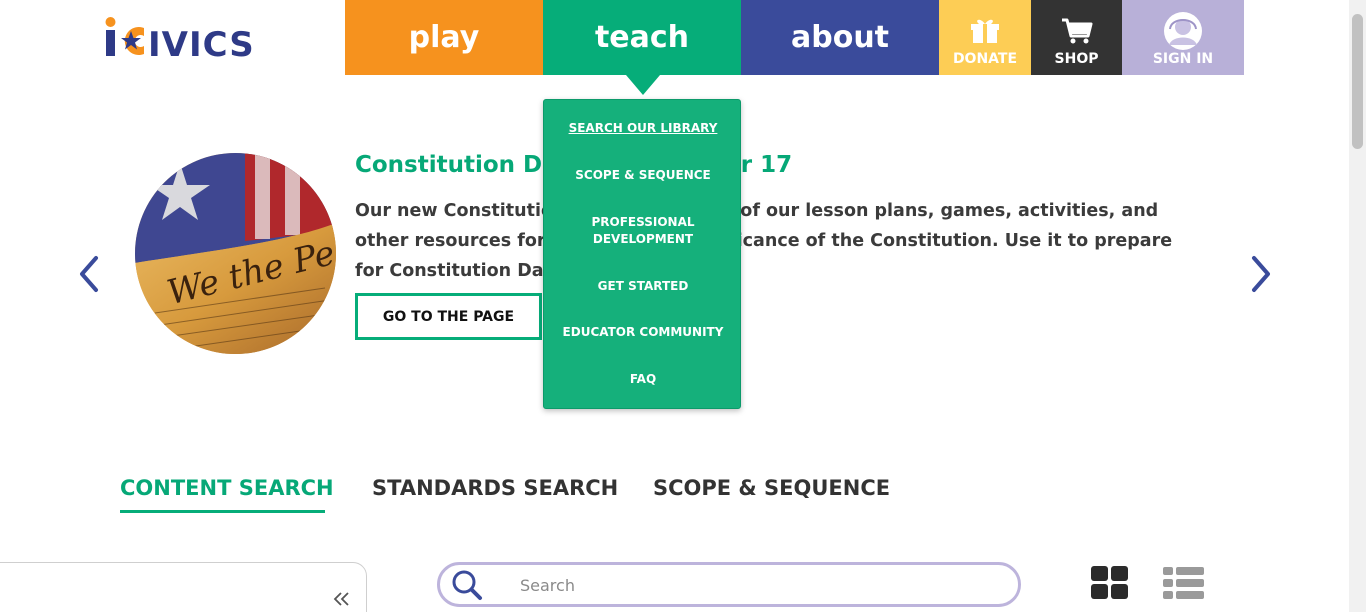 This screenshot has width=1366, height=612. Describe the element at coordinates (643, 85) in the screenshot. I see `teach-dropdown-caret` at that location.